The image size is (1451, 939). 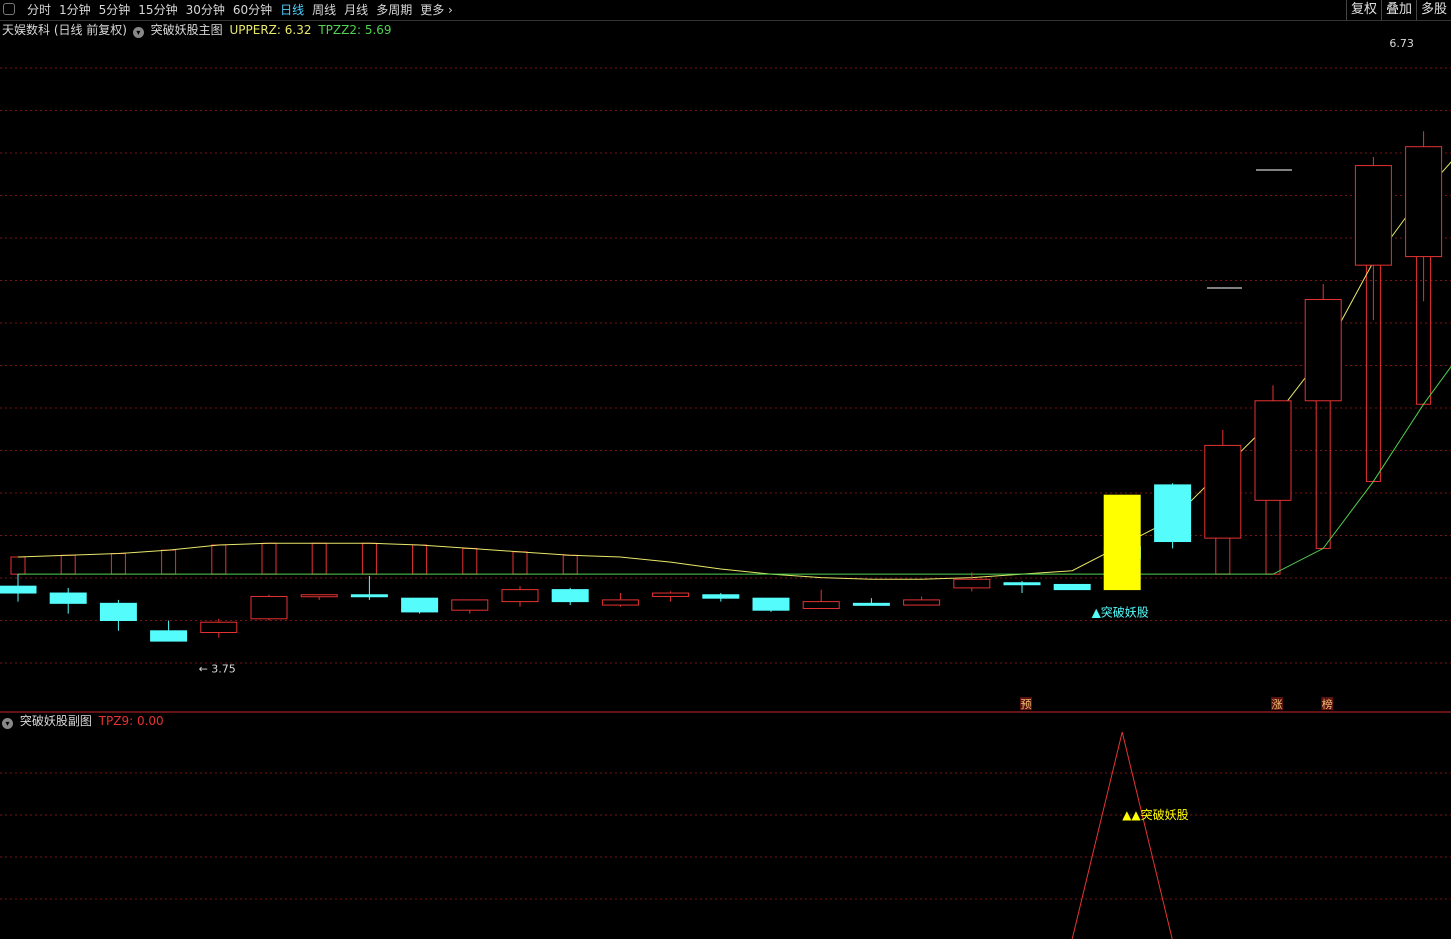 I want to click on signal-candle, so click(x=1122, y=542).